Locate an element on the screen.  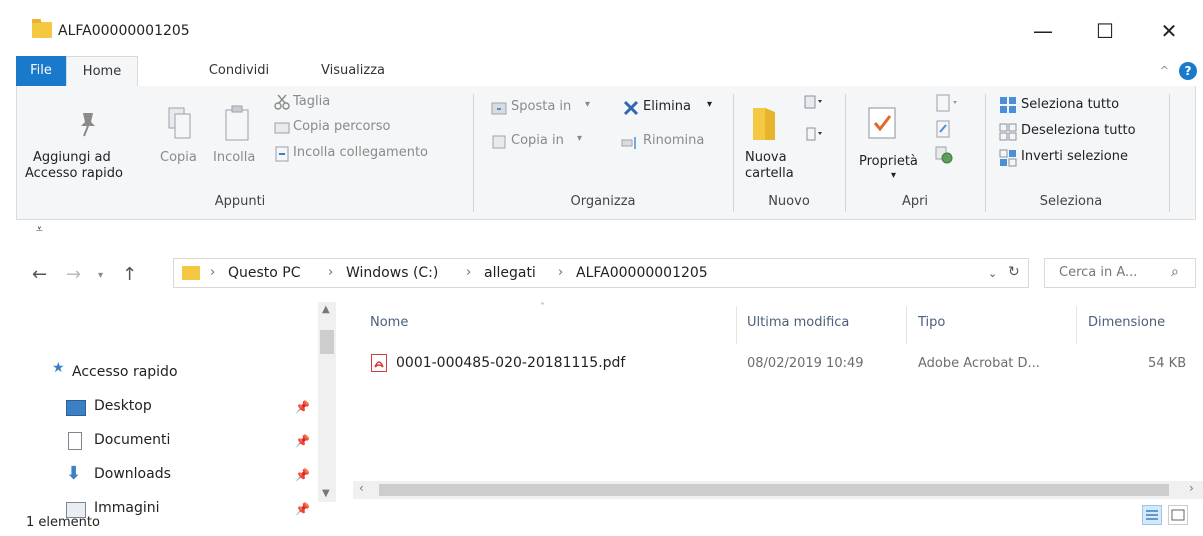
move-to-dropdown-icon: ▾ is located at coordinates (587, 104).